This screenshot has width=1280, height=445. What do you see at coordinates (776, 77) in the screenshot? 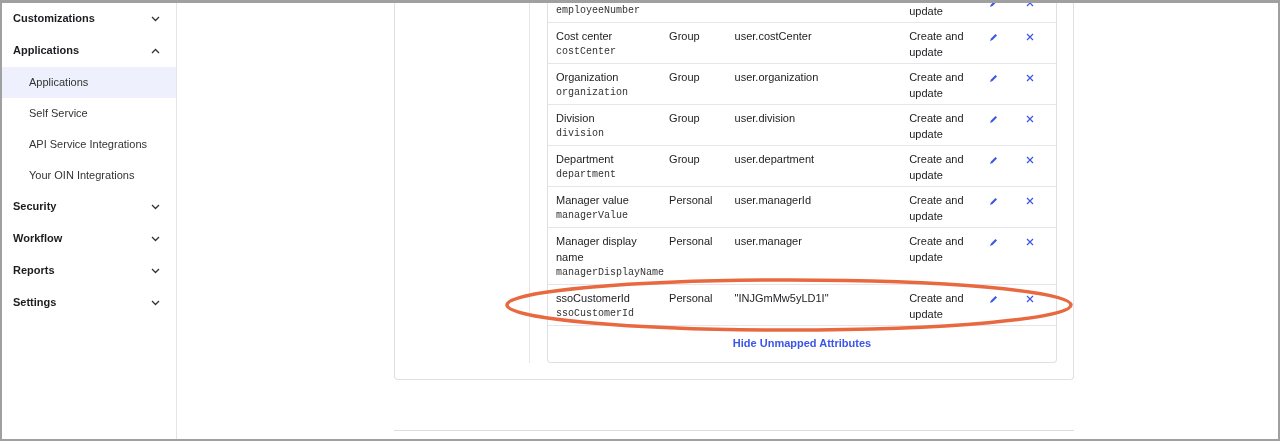
I see `mapping-value: user.organization` at bounding box center [776, 77].